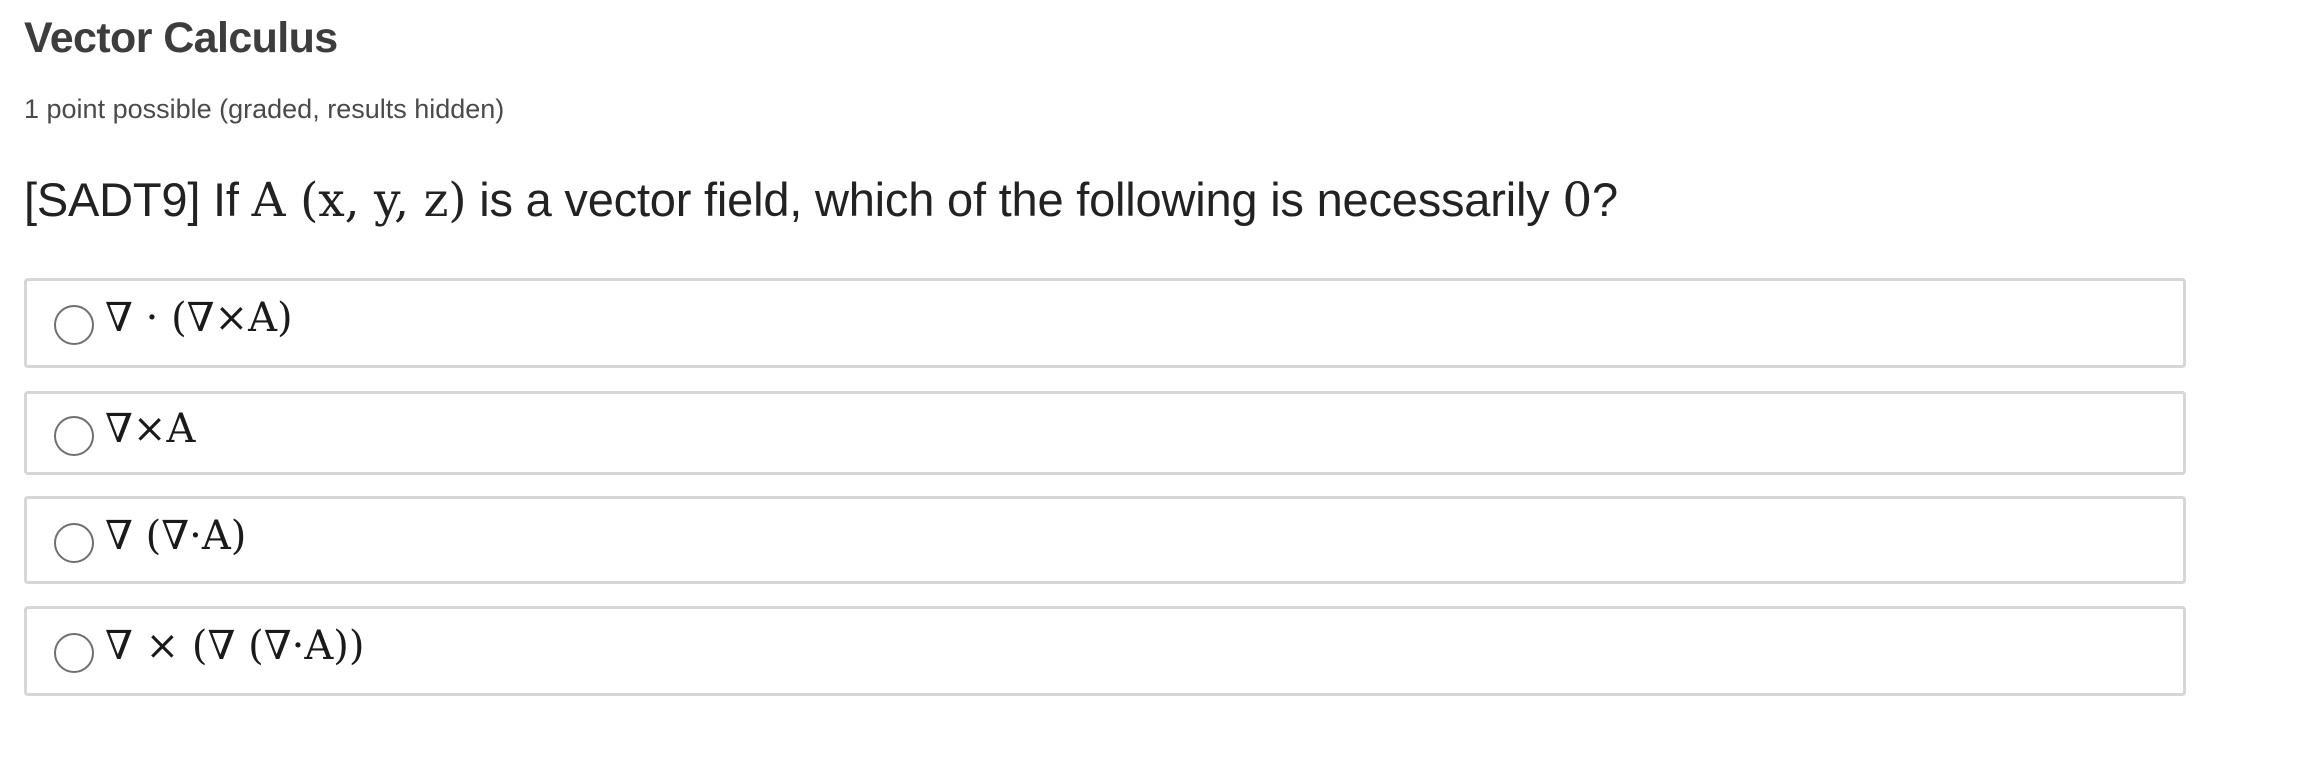 The height and width of the screenshot is (780, 2316). What do you see at coordinates (176, 536) in the screenshot?
I see `choice-label: ∇ (∇·A)` at bounding box center [176, 536].